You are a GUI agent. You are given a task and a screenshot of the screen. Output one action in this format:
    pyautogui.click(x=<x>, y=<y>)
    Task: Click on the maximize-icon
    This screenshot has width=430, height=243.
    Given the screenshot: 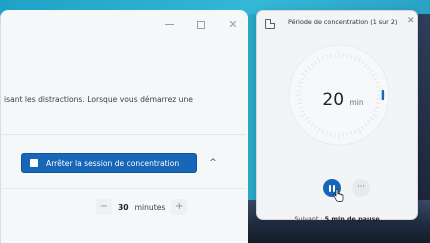 What is the action you would take?
    pyautogui.click(x=201, y=25)
    